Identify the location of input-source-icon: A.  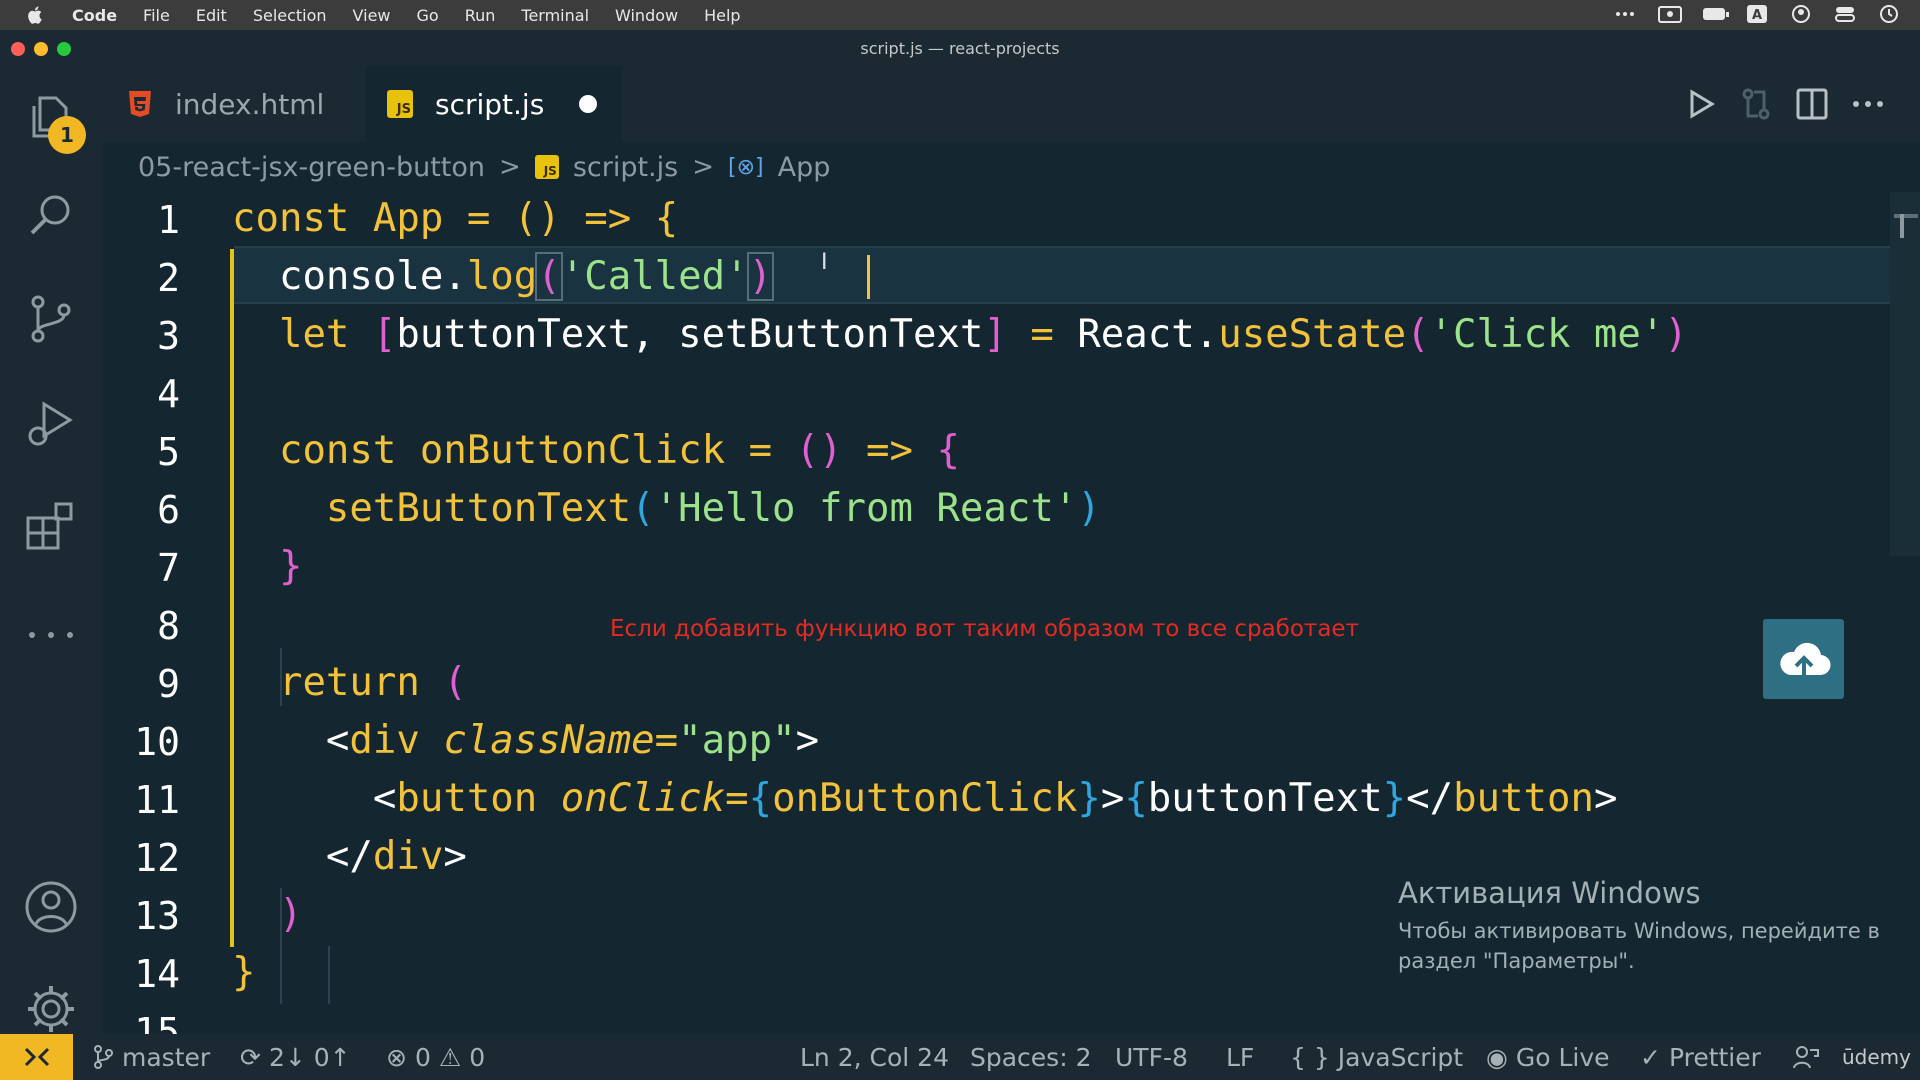
(1757, 14).